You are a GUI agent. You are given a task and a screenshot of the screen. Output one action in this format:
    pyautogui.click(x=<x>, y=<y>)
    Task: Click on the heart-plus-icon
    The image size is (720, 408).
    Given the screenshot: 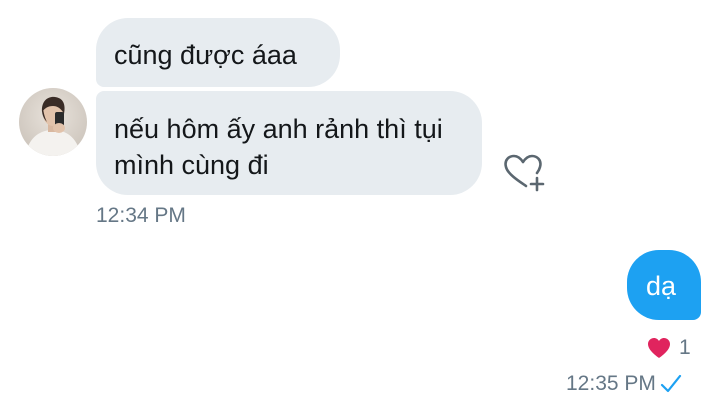 What is the action you would take?
    pyautogui.click(x=523, y=174)
    